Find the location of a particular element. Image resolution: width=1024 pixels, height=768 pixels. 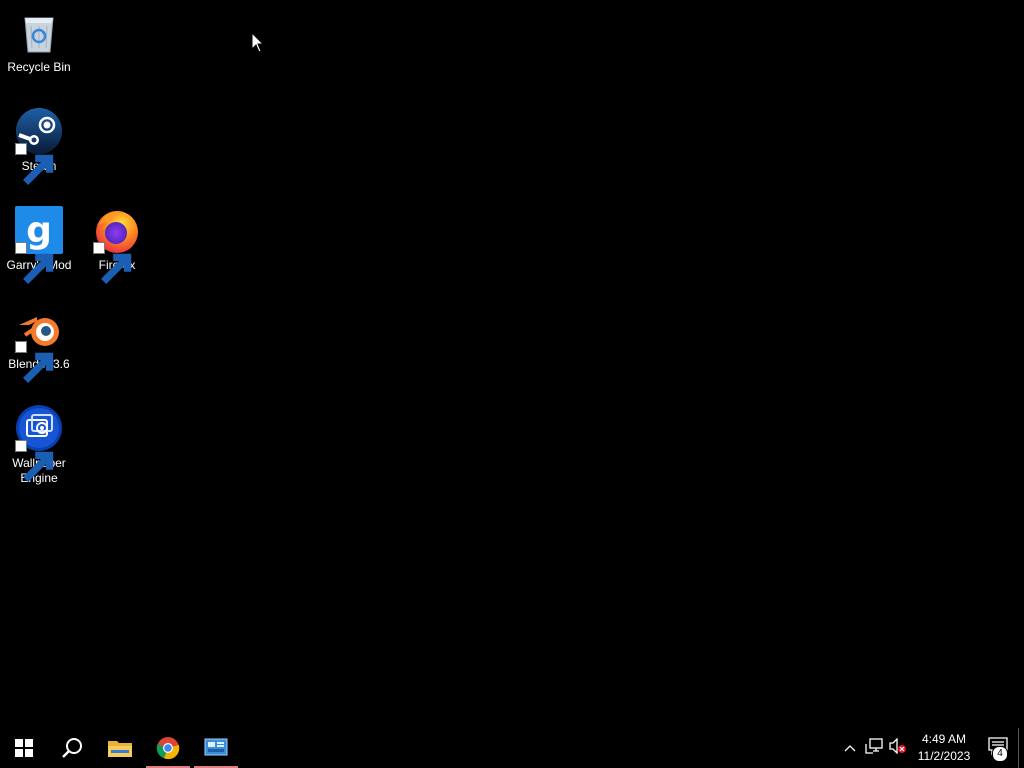

firefox-icon is located at coordinates (117, 245).